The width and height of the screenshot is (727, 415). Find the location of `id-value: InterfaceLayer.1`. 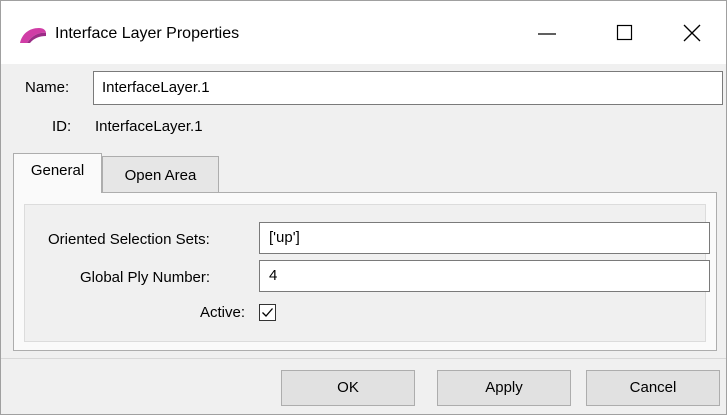

id-value: InterfaceLayer.1 is located at coordinates (149, 126).